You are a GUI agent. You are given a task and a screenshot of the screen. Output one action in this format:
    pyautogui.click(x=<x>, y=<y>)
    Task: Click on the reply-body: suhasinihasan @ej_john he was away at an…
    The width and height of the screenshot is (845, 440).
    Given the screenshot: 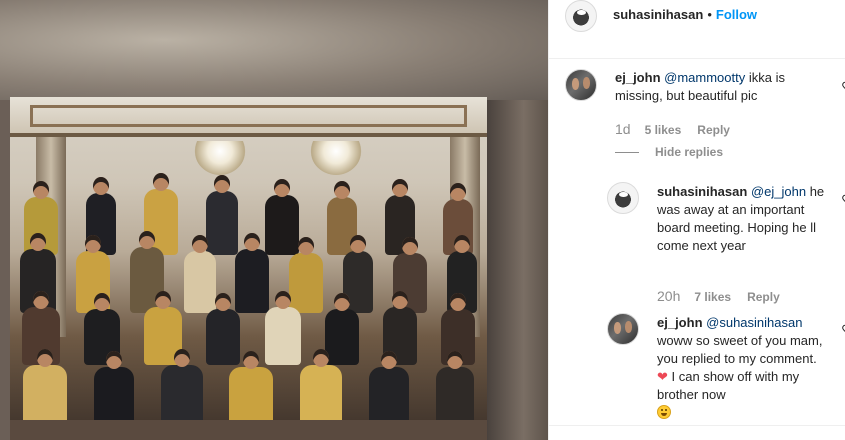 What is the action you would take?
    pyautogui.click(x=742, y=219)
    